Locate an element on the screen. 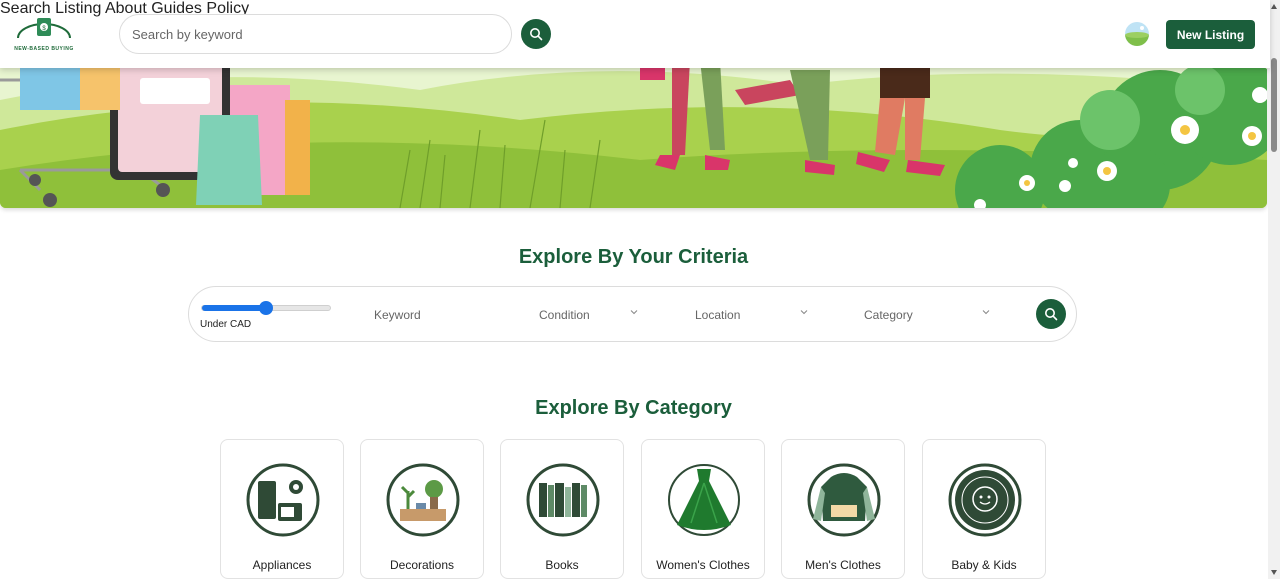 This screenshot has width=1280, height=579. logo-text: NEW-BASED BUYING is located at coordinates (44, 49).